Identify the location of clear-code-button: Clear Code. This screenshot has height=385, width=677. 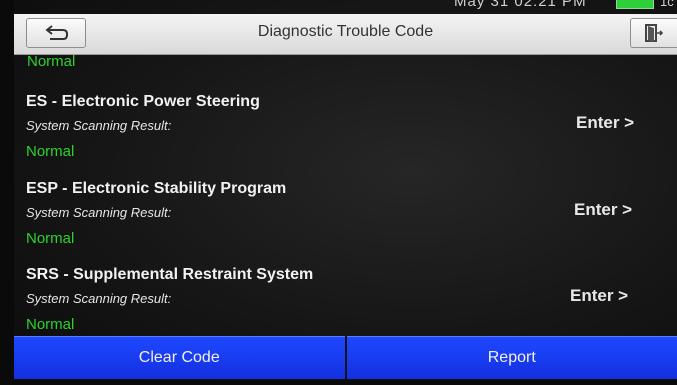
(179, 357).